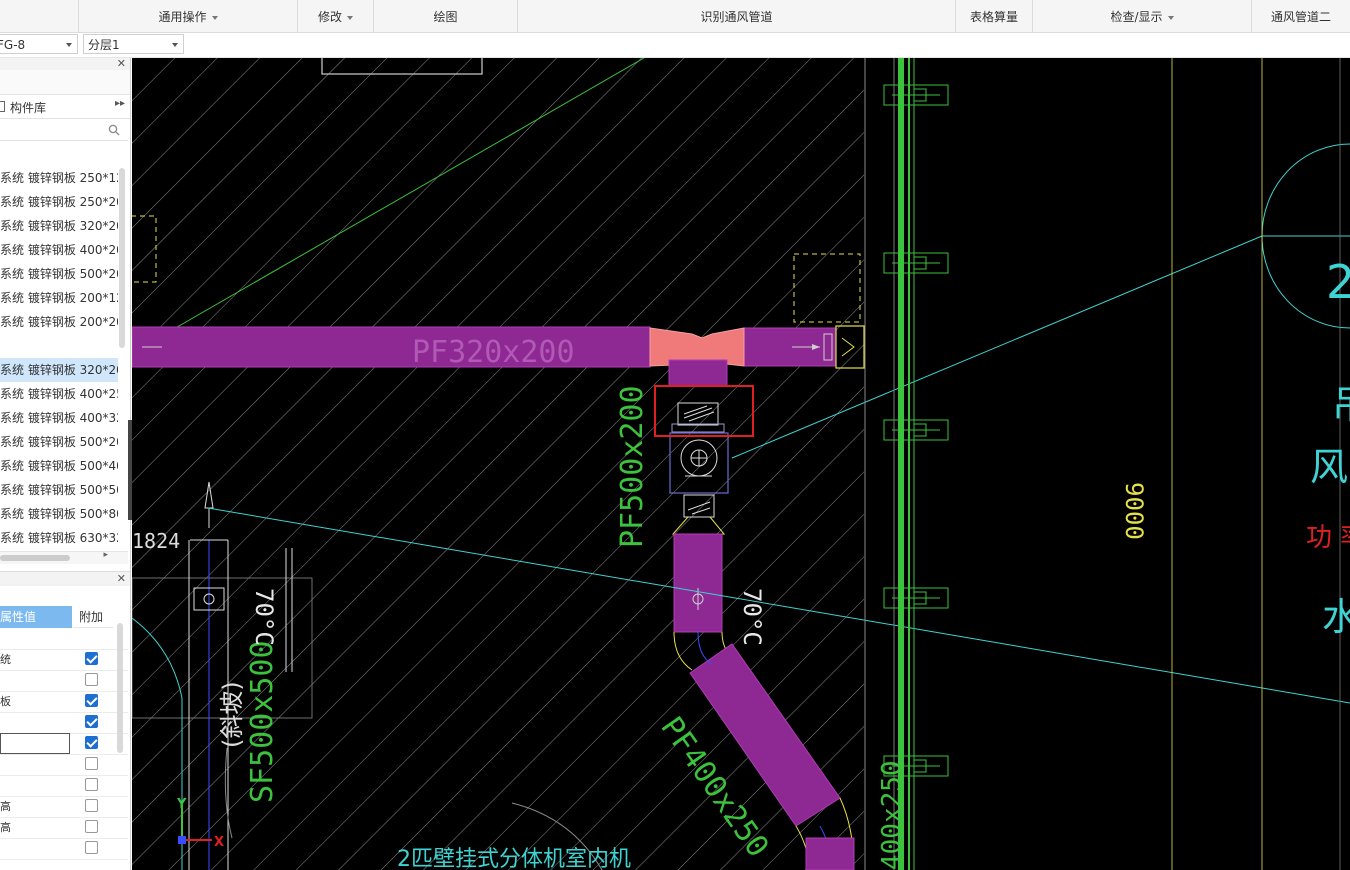 The width and height of the screenshot is (1350, 870). I want to click on temp-label: 70°C, so click(264, 617).